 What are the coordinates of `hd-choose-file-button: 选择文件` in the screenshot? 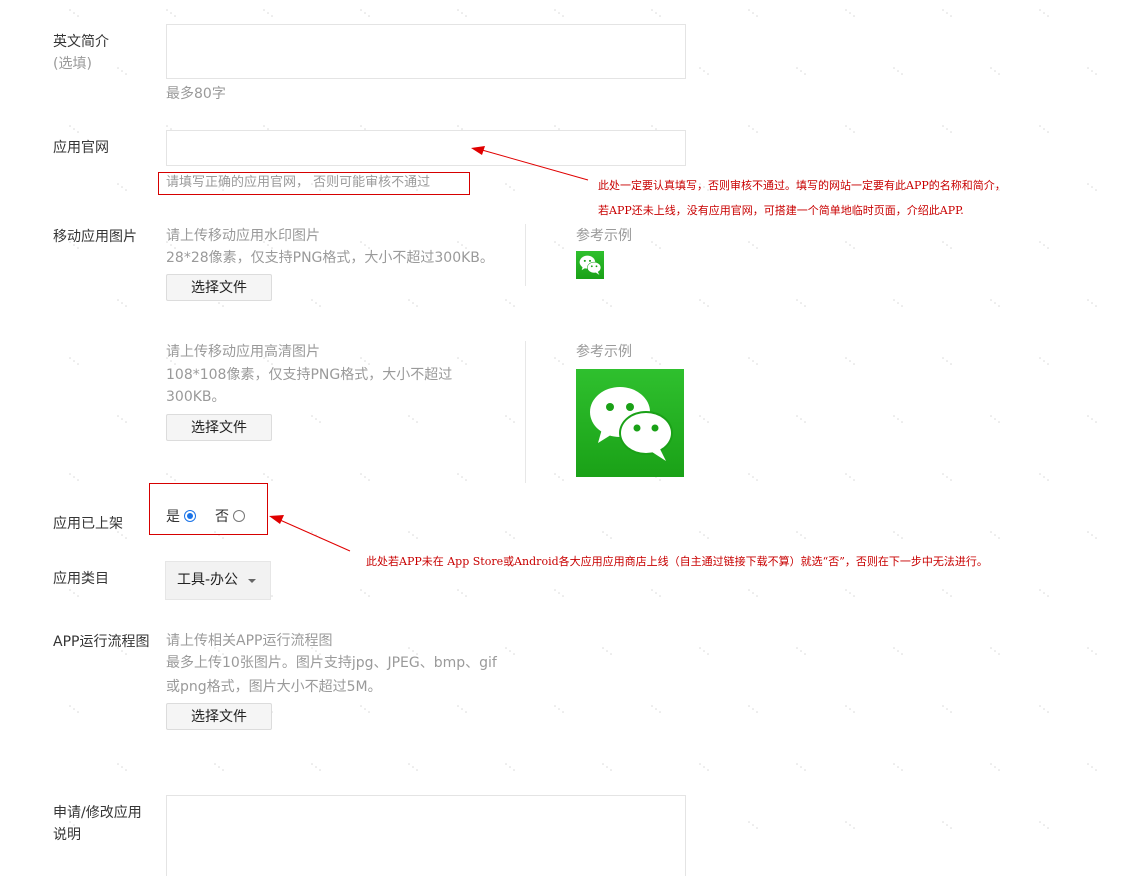 It's located at (219, 427).